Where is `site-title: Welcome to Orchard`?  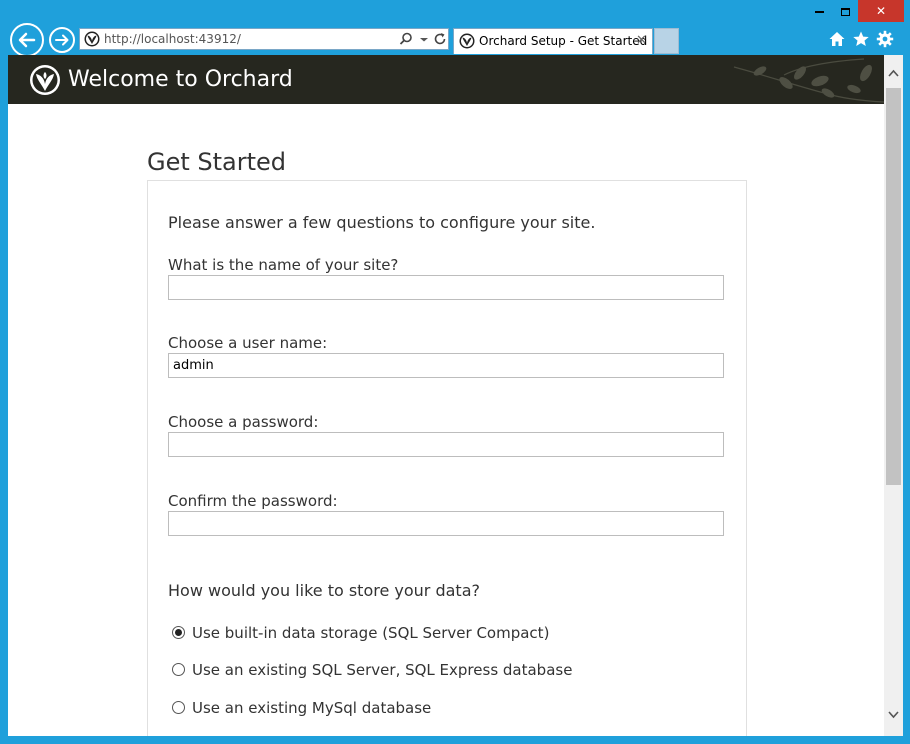 site-title: Welcome to Orchard is located at coordinates (180, 79).